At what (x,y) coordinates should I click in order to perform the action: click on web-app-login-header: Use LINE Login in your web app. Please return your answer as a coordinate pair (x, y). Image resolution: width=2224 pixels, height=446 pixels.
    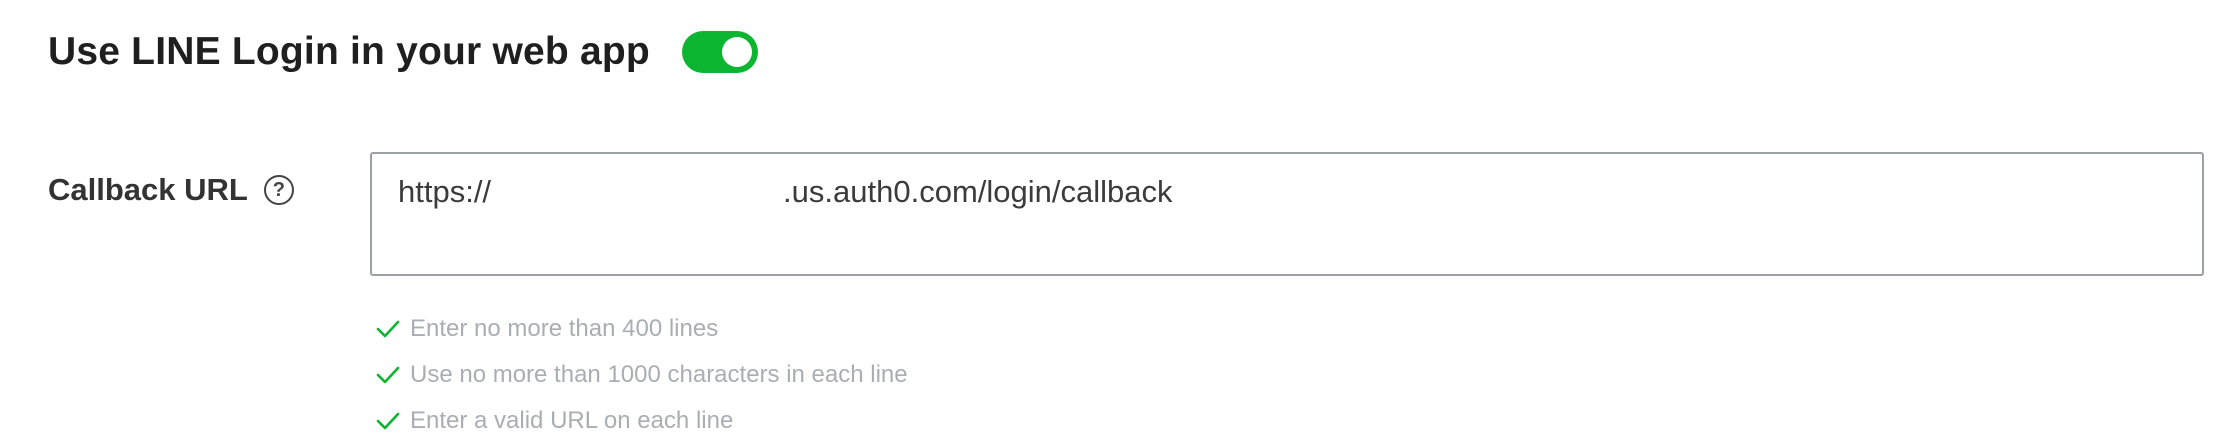
    Looking at the image, I should click on (403, 52).